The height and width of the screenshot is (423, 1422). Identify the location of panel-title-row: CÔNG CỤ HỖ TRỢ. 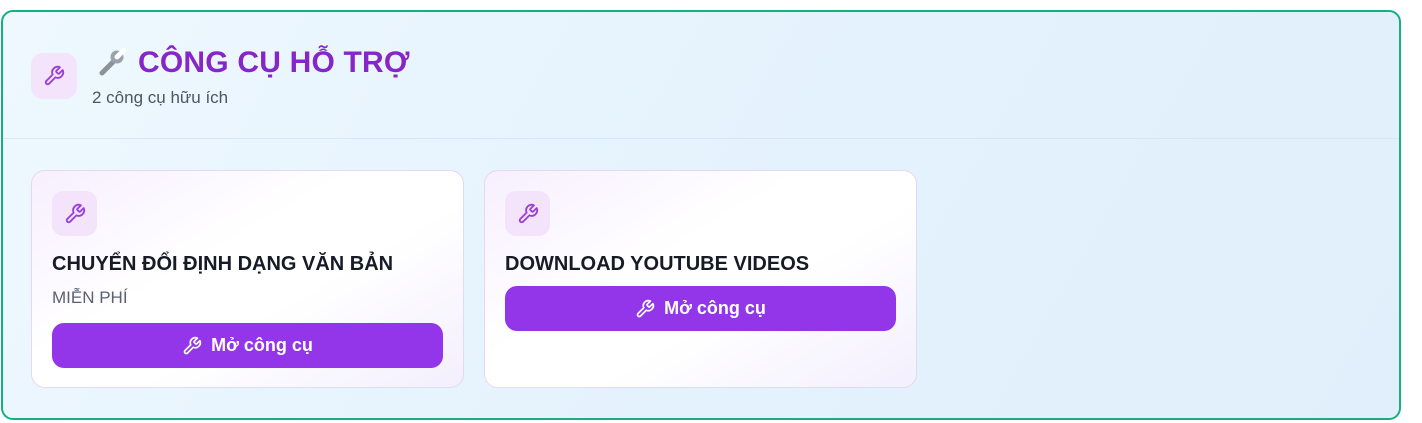
(253, 63).